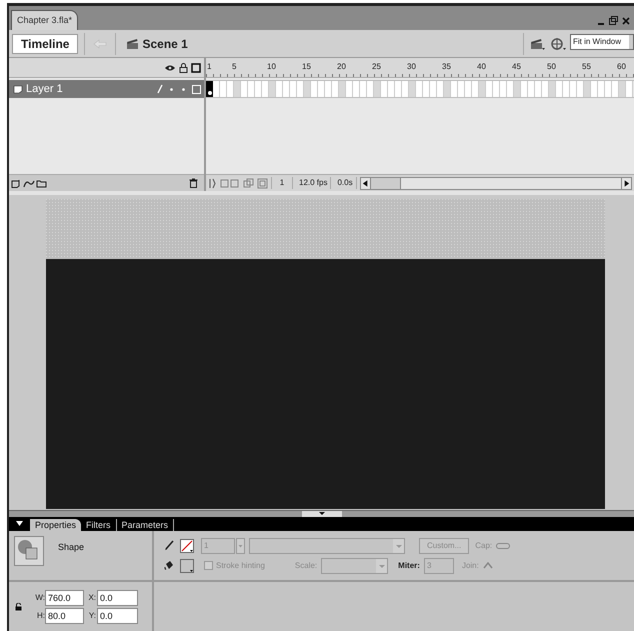  What do you see at coordinates (409, 566) in the screenshot?
I see `miter-label: Miter:` at bounding box center [409, 566].